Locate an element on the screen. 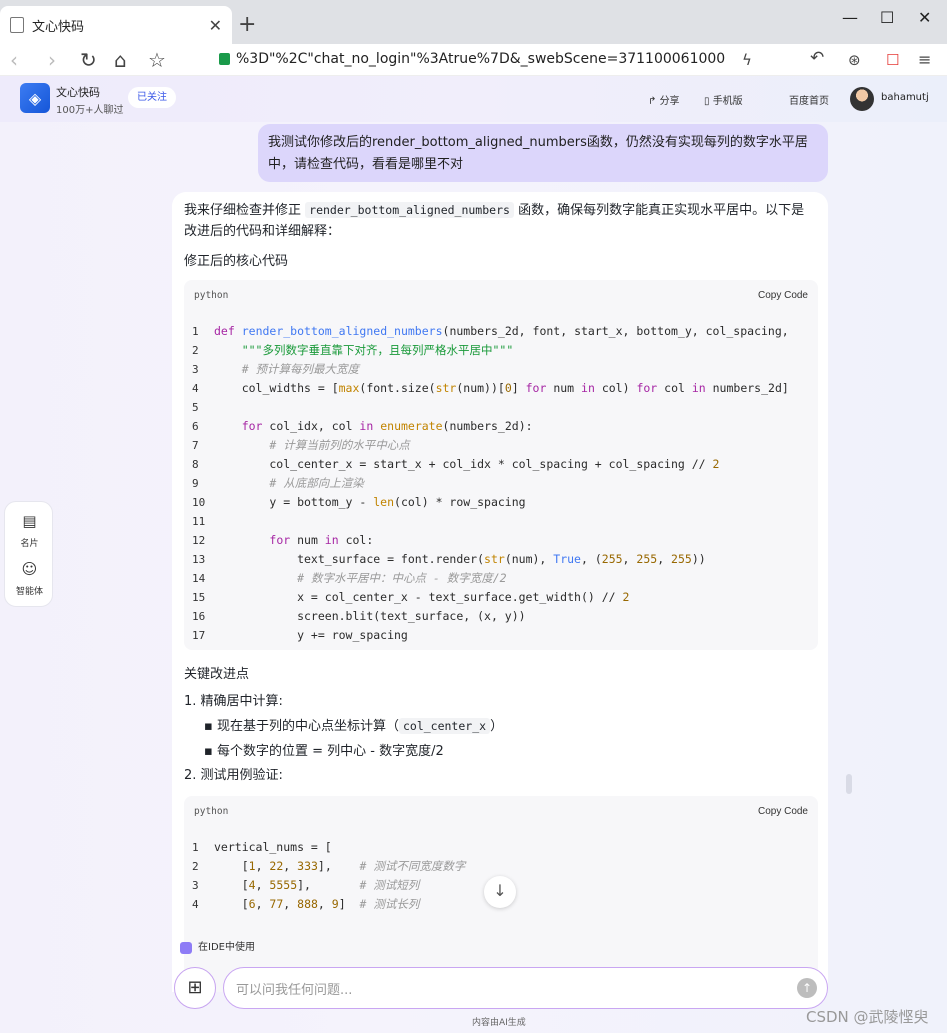 The width and height of the screenshot is (947, 1033). share-link: ↱ 分享 is located at coordinates (664, 99).